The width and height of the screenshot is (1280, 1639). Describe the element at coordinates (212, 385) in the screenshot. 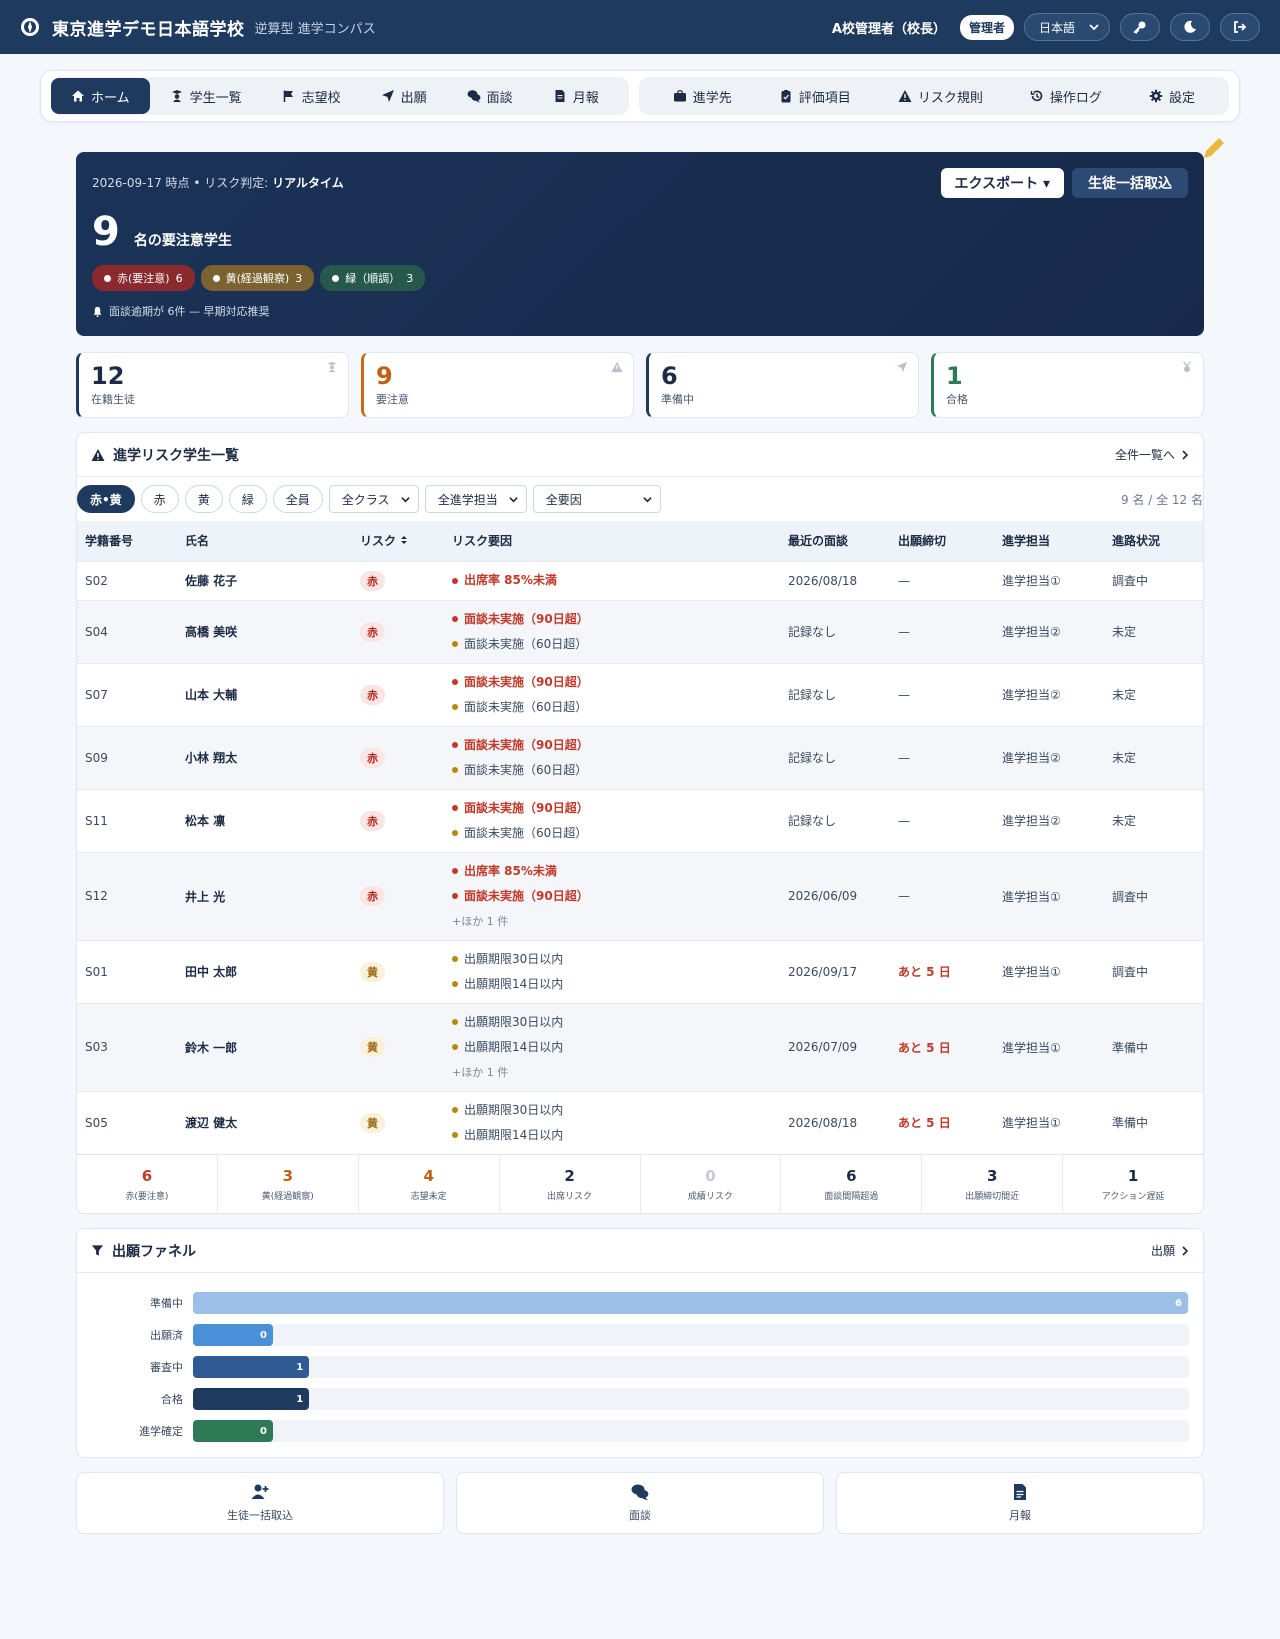

I see `kpi-enrolled: 12 在籍生徒` at that location.